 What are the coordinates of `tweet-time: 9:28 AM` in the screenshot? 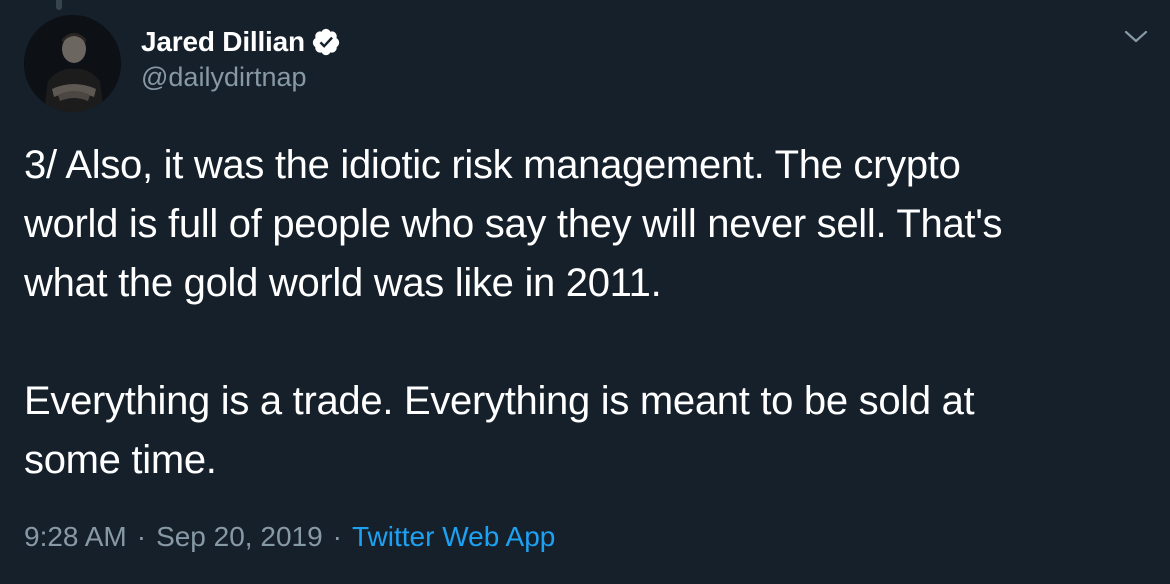 It's located at (75, 537).